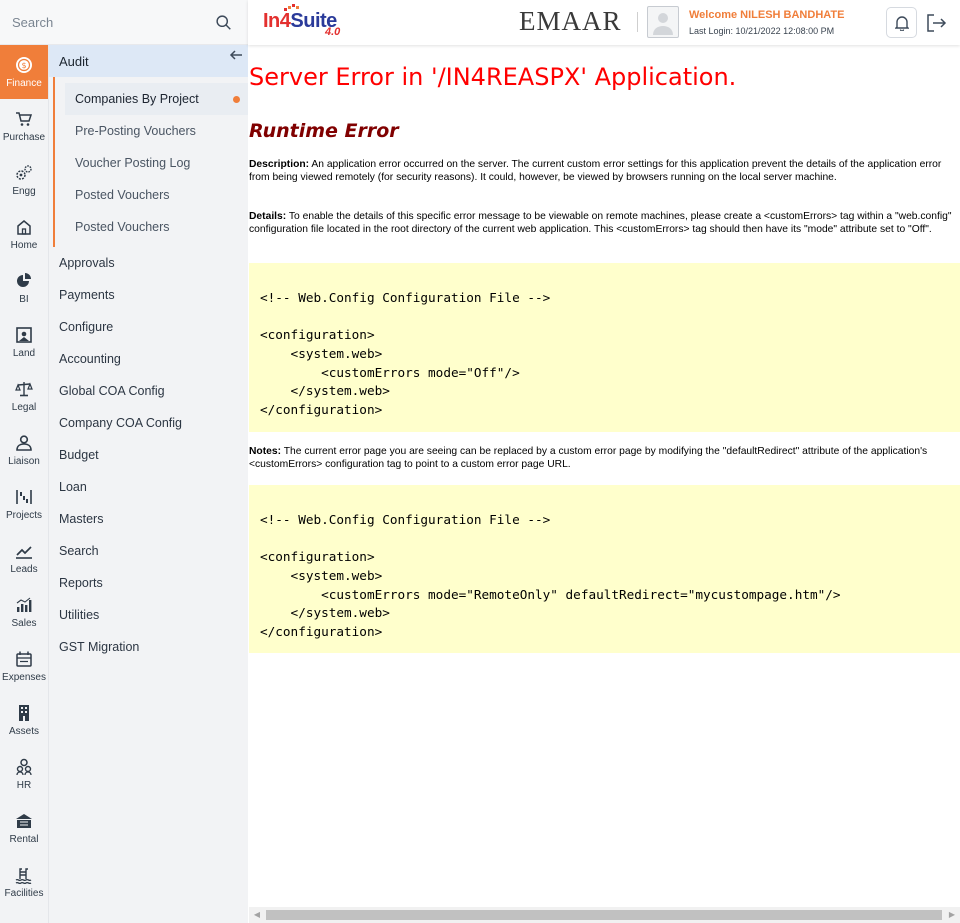  What do you see at coordinates (24, 191) in the screenshot?
I see `rail-label: Engg` at bounding box center [24, 191].